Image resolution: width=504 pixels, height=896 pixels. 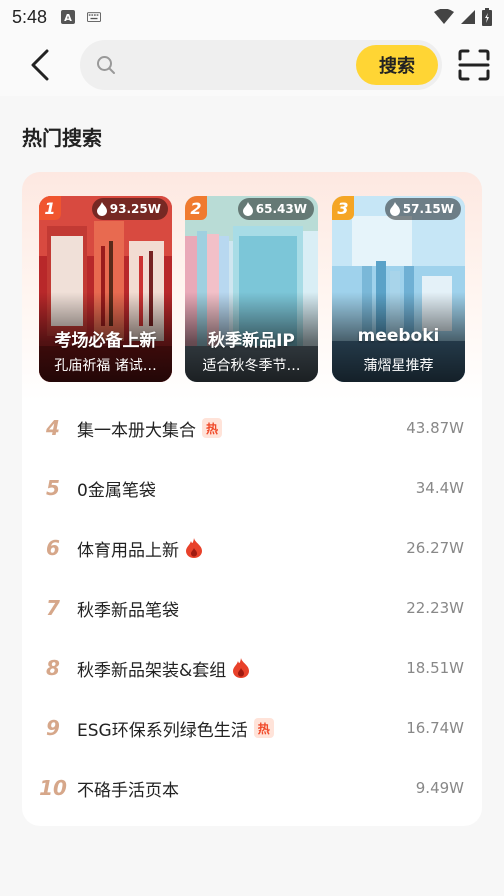 I want to click on list-label: 体育用品上新, so click(x=140, y=548).